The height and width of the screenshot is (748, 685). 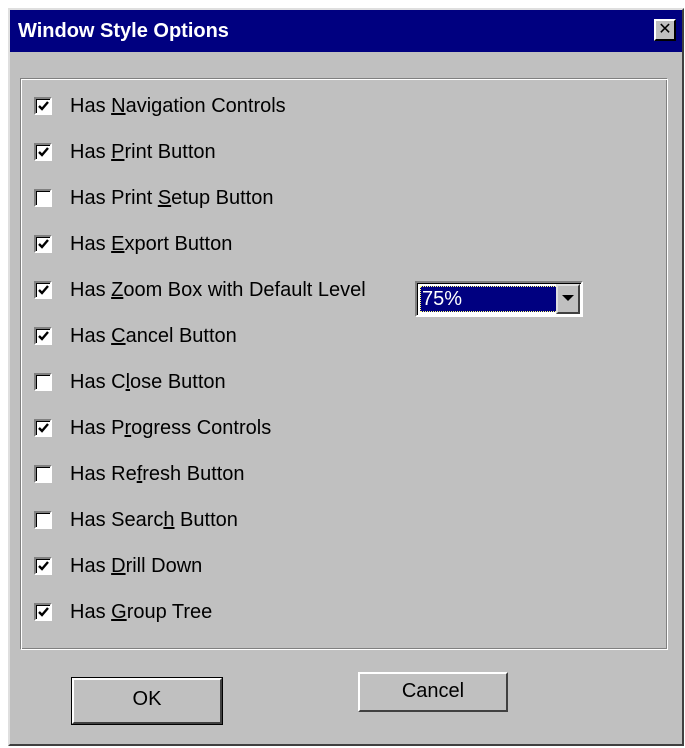 I want to click on title-bar: Window Style Options ✕, so click(x=346, y=31).